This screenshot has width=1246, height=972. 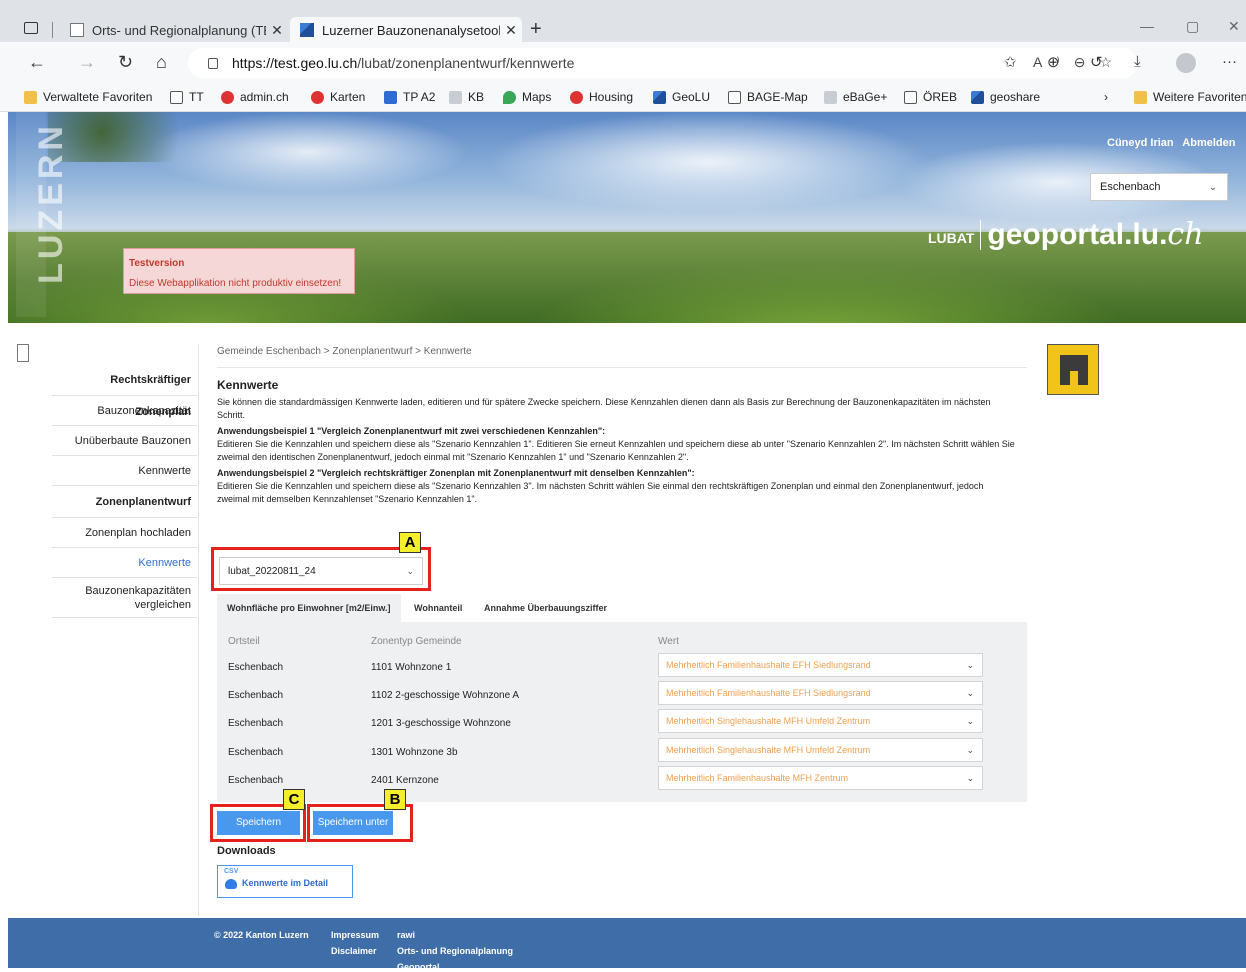 What do you see at coordinates (124, 411) in the screenshot?
I see `sidebar-item-bauzonenkapazitaet: Bauzonenkapazität` at bounding box center [124, 411].